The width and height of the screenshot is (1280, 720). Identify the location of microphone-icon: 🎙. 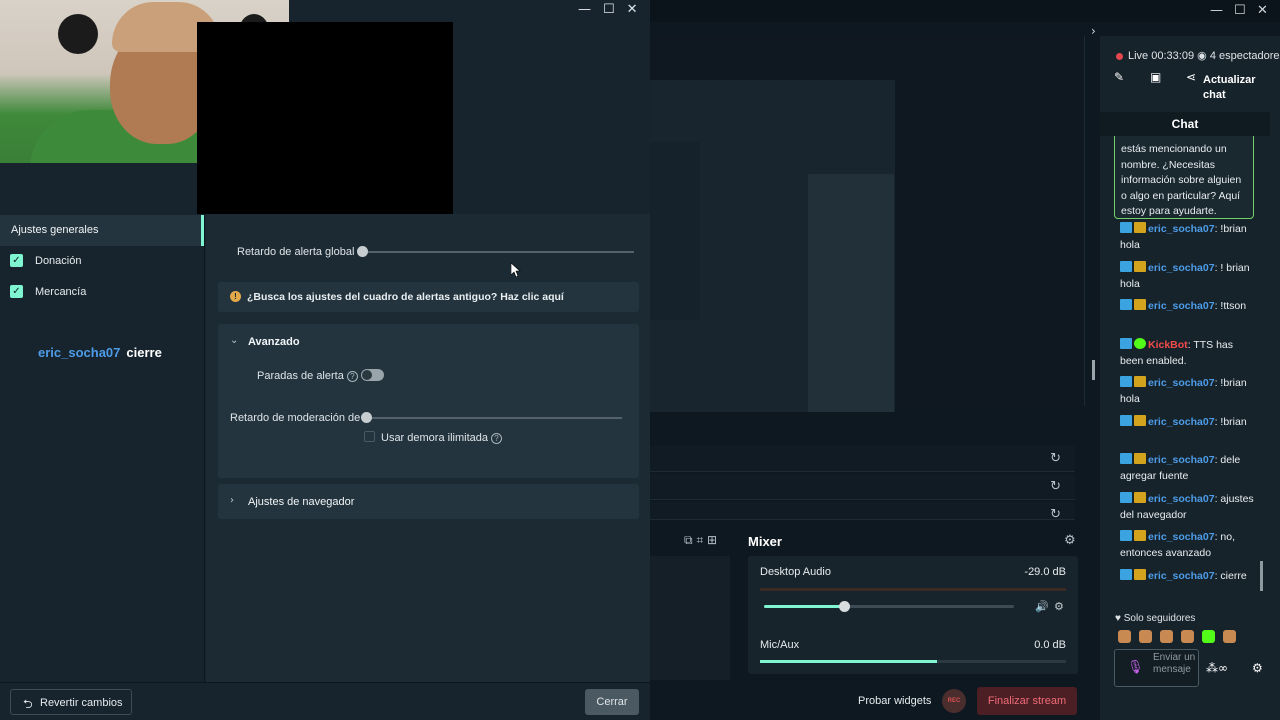
(1135, 667).